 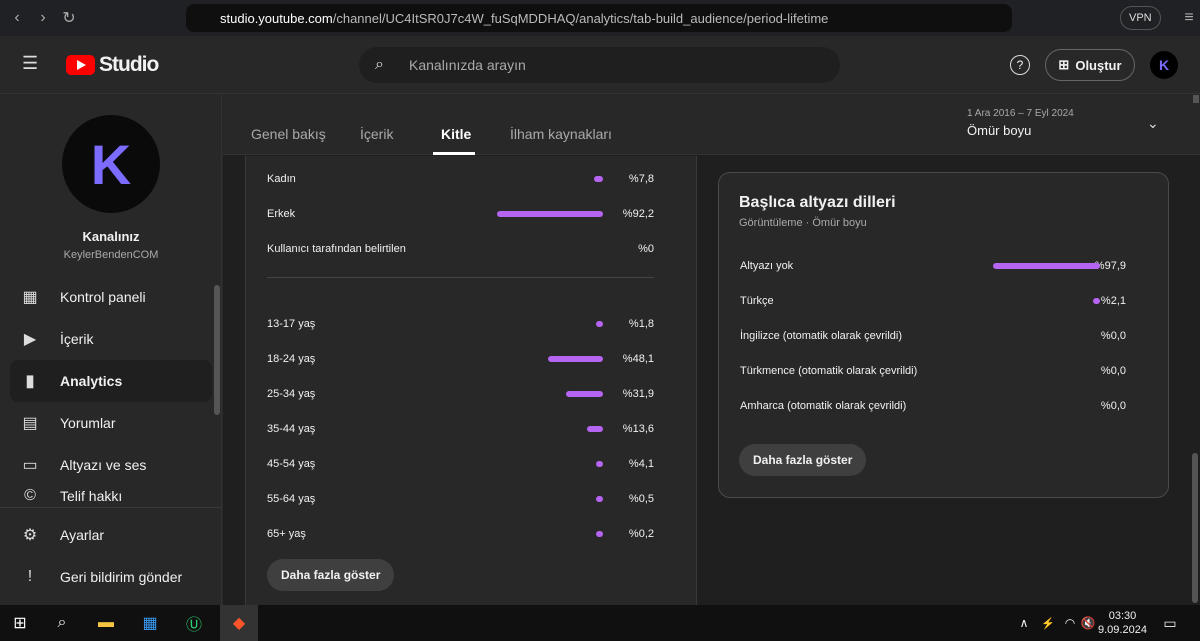 What do you see at coordinates (112, 65) in the screenshot?
I see `studio-logo: Studio` at bounding box center [112, 65].